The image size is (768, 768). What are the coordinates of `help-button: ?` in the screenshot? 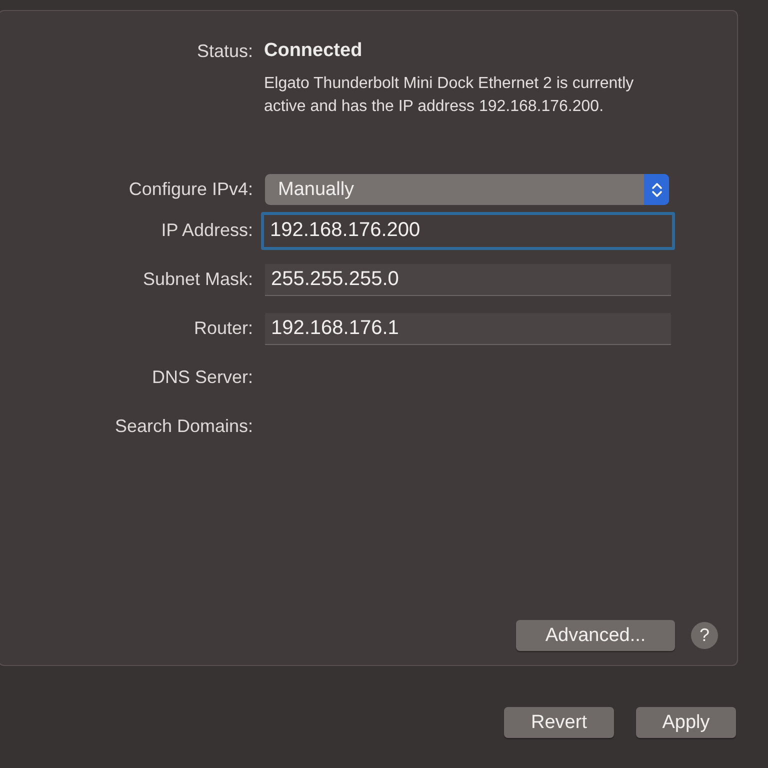 It's located at (704, 635).